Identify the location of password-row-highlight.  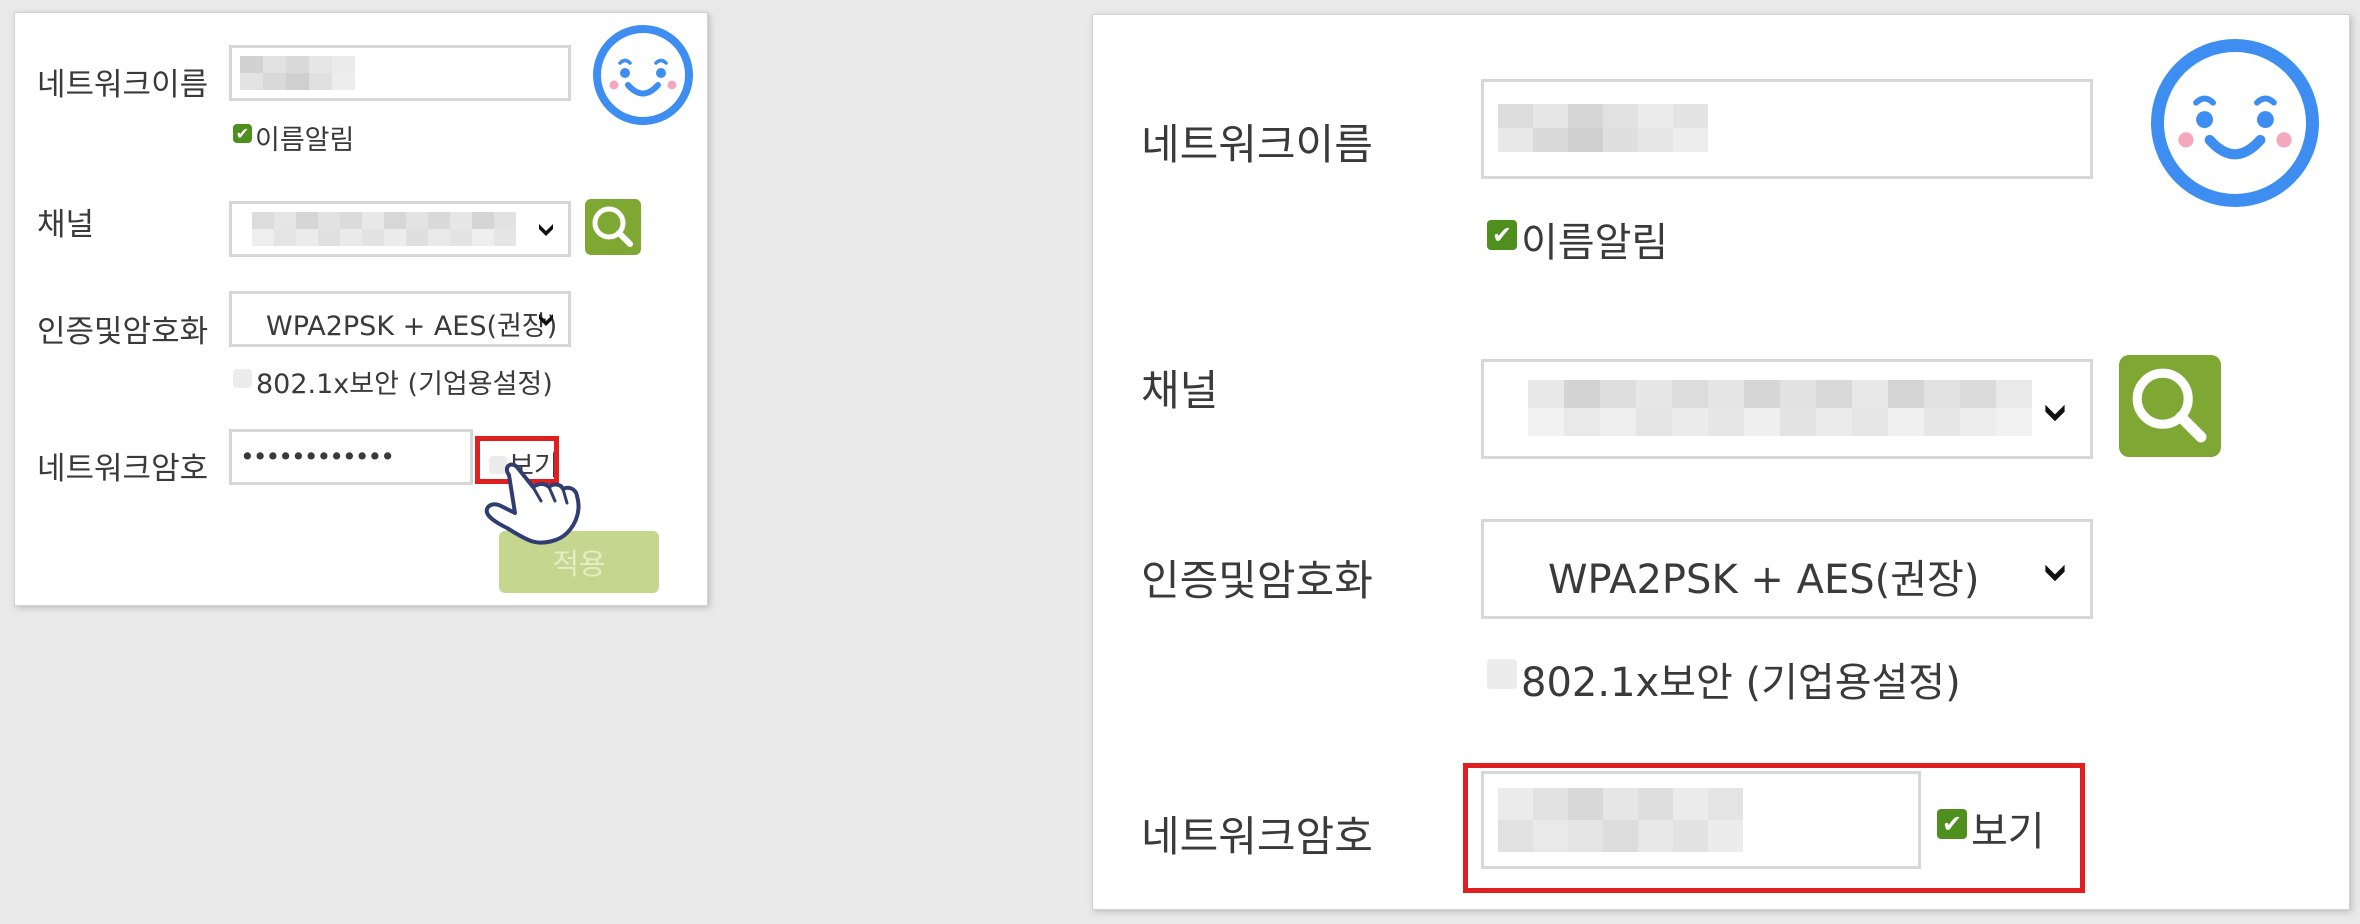
(1774, 828).